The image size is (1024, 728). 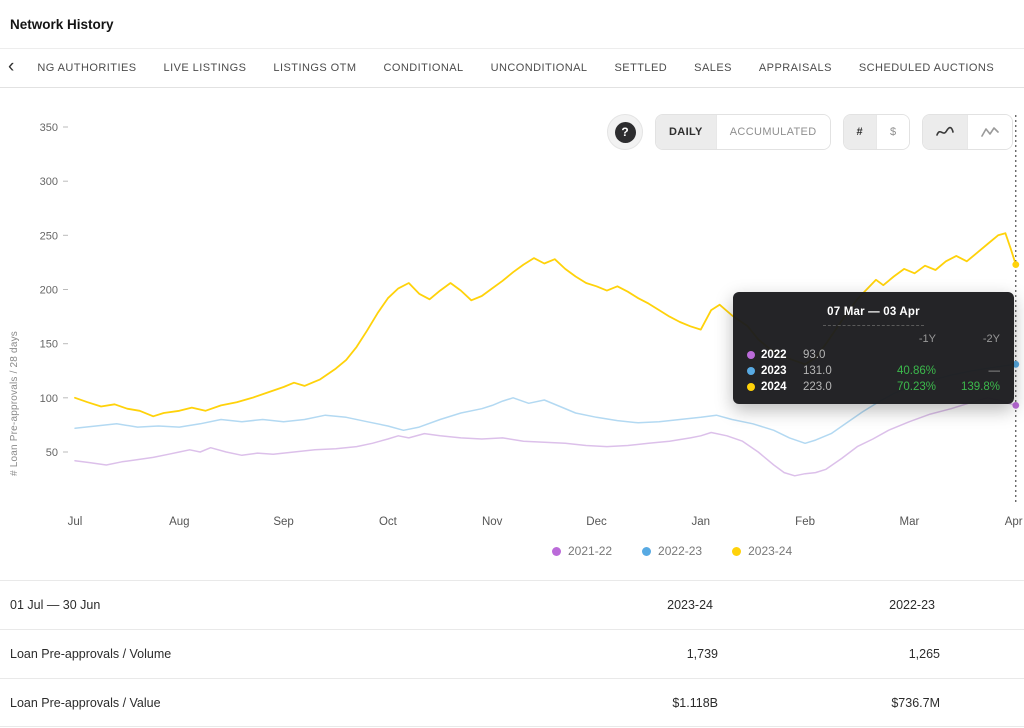 What do you see at coordinates (1014, 522) in the screenshot?
I see `svg-text: Apr` at bounding box center [1014, 522].